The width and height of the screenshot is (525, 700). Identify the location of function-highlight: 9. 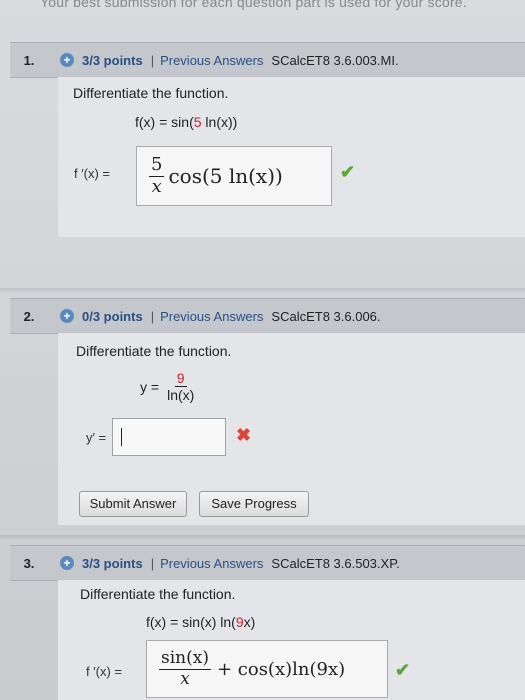
(239, 622).